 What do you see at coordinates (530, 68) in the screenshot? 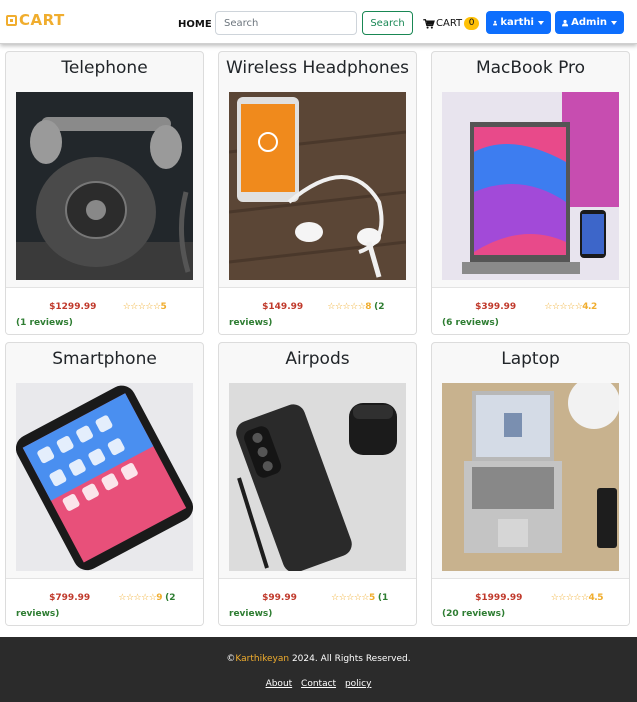
I see `product-title: MacBook Pro` at bounding box center [530, 68].